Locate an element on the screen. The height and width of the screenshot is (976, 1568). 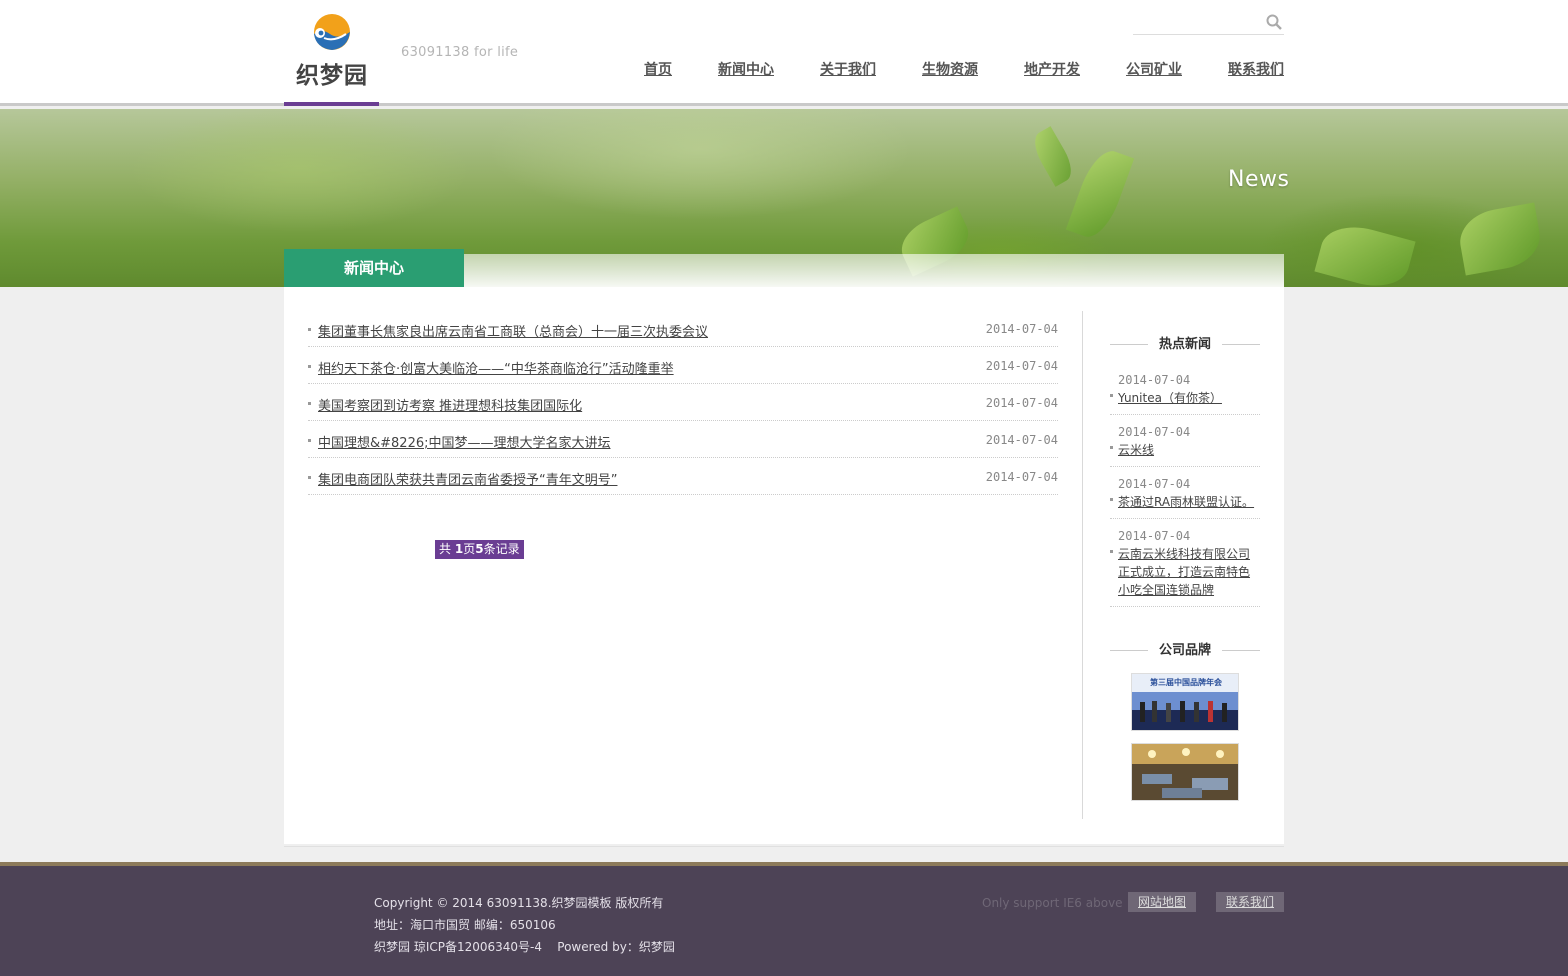
news-title-link: 集团董事长焦家良出席云南省工商联（总商会）十一届三次执委会议 is located at coordinates (513, 330).